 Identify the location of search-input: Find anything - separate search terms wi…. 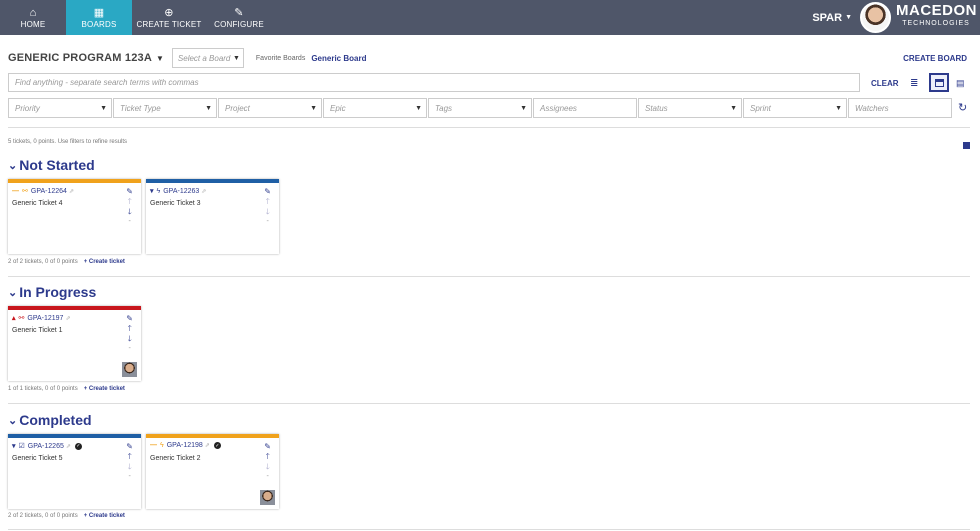
(434, 82).